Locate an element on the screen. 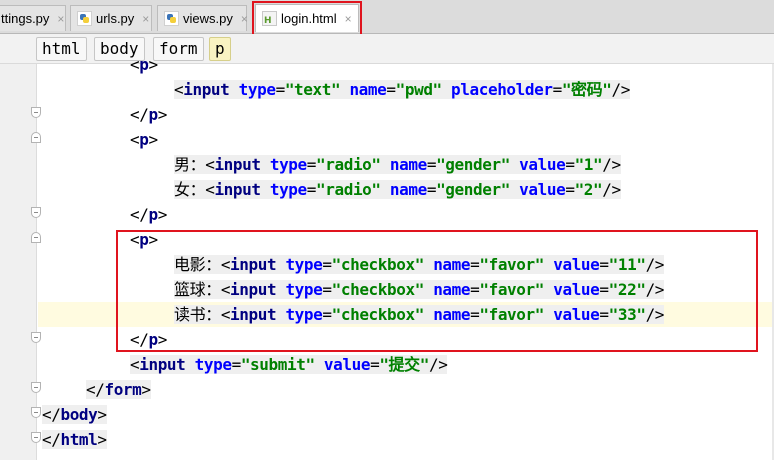 The width and height of the screenshot is (774, 460). code-line-content: </html> is located at coordinates (74, 439).